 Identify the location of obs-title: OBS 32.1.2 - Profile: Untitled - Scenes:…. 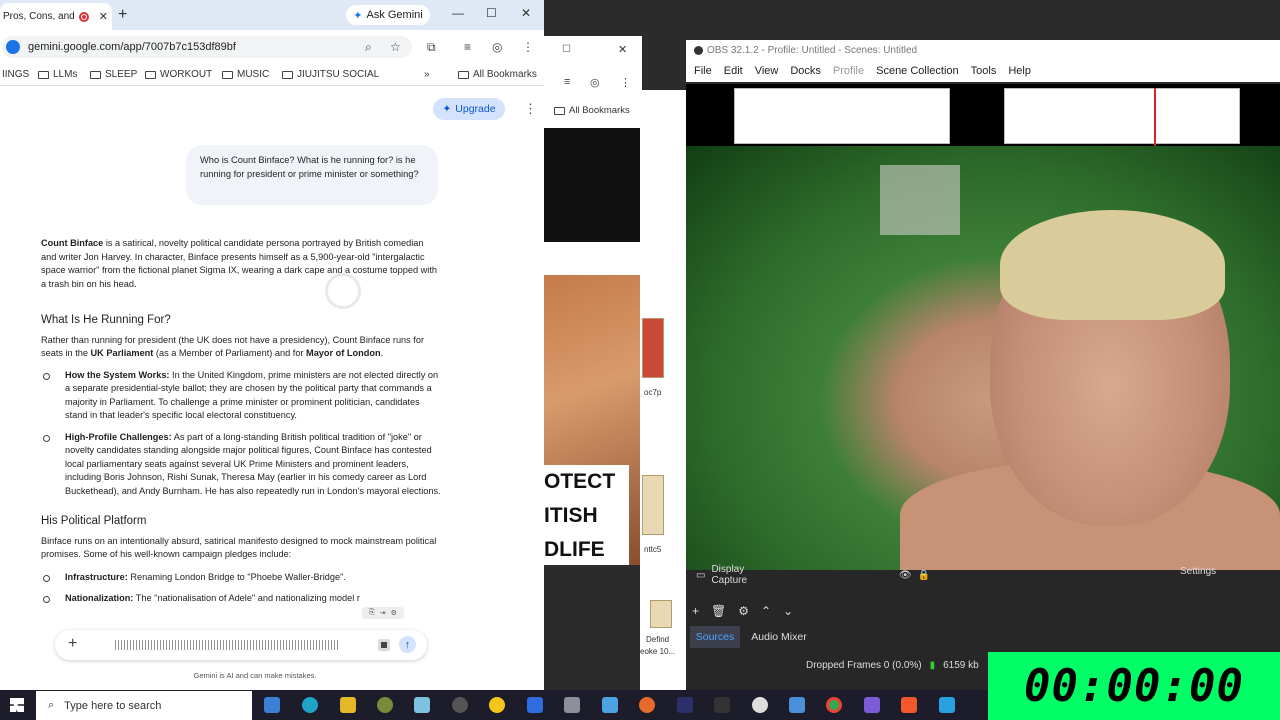
(812, 50).